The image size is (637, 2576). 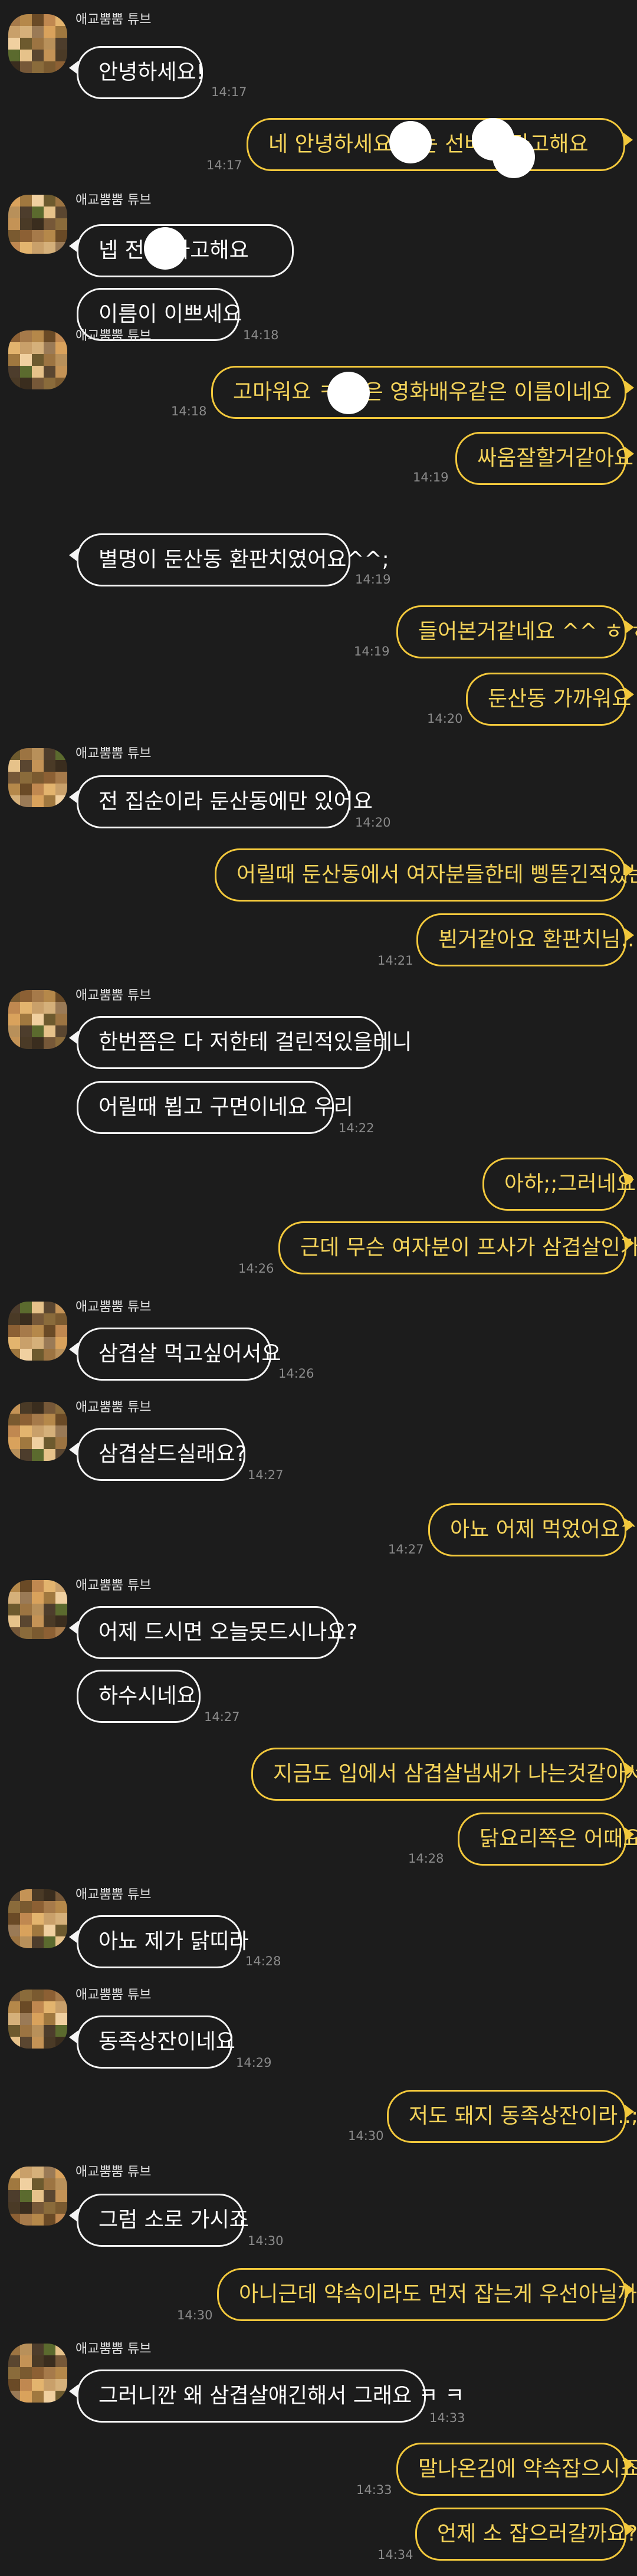 What do you see at coordinates (426, 875) in the screenshot?
I see `outgoing-message-bubble: 어릴때 둔산동에서 여자분들한테 삥뜯긴적있는데` at bounding box center [426, 875].